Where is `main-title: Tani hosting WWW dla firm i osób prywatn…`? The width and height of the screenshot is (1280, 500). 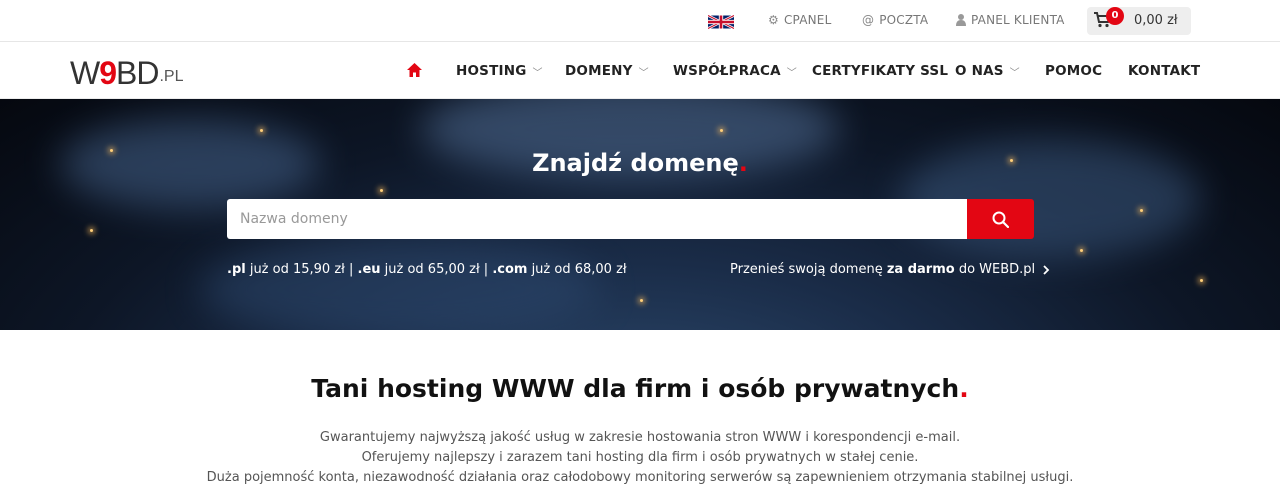
main-title: Tani hosting WWW dla firm i osób prywatn… is located at coordinates (640, 388).